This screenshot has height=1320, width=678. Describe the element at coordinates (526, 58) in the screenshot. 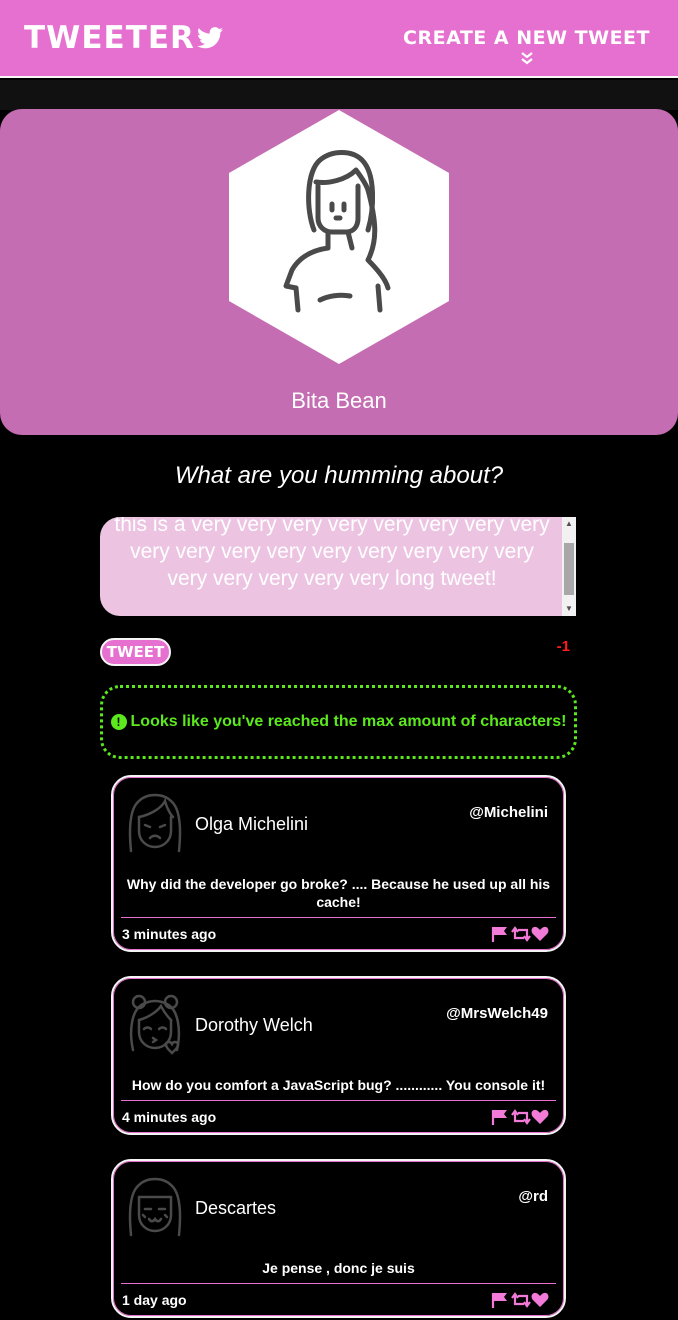

I see `double-chevron-down-icon` at that location.